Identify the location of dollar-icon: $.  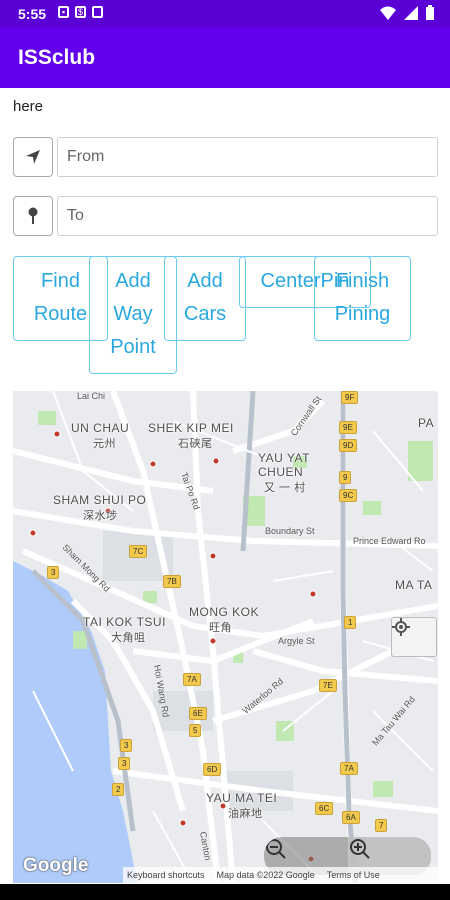
(80, 12).